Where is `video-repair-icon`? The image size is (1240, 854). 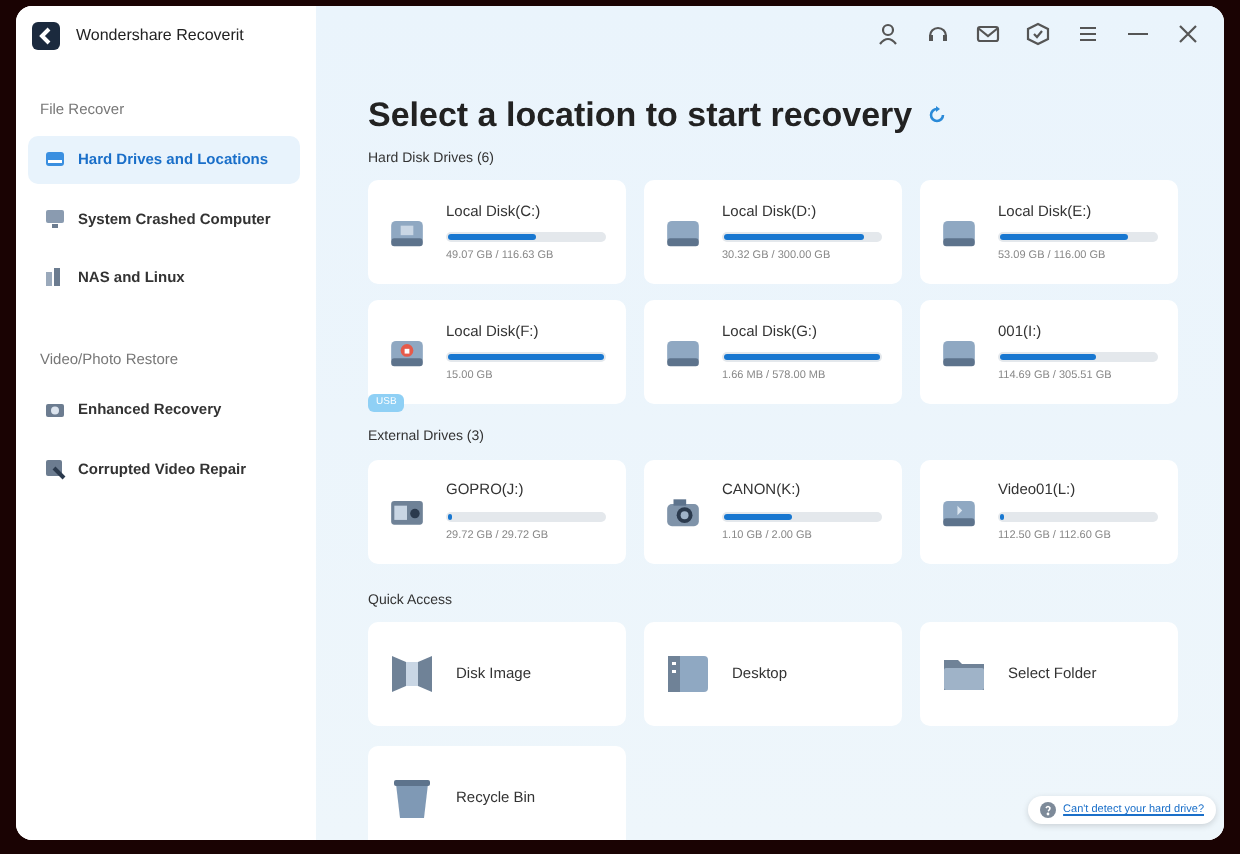
video-repair-icon is located at coordinates (55, 468).